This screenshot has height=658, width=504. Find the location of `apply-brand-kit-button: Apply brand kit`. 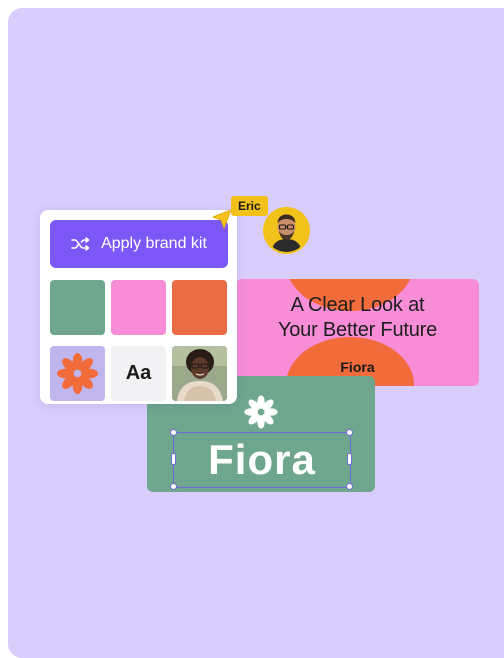

apply-brand-kit-button: Apply brand kit is located at coordinates (139, 244).